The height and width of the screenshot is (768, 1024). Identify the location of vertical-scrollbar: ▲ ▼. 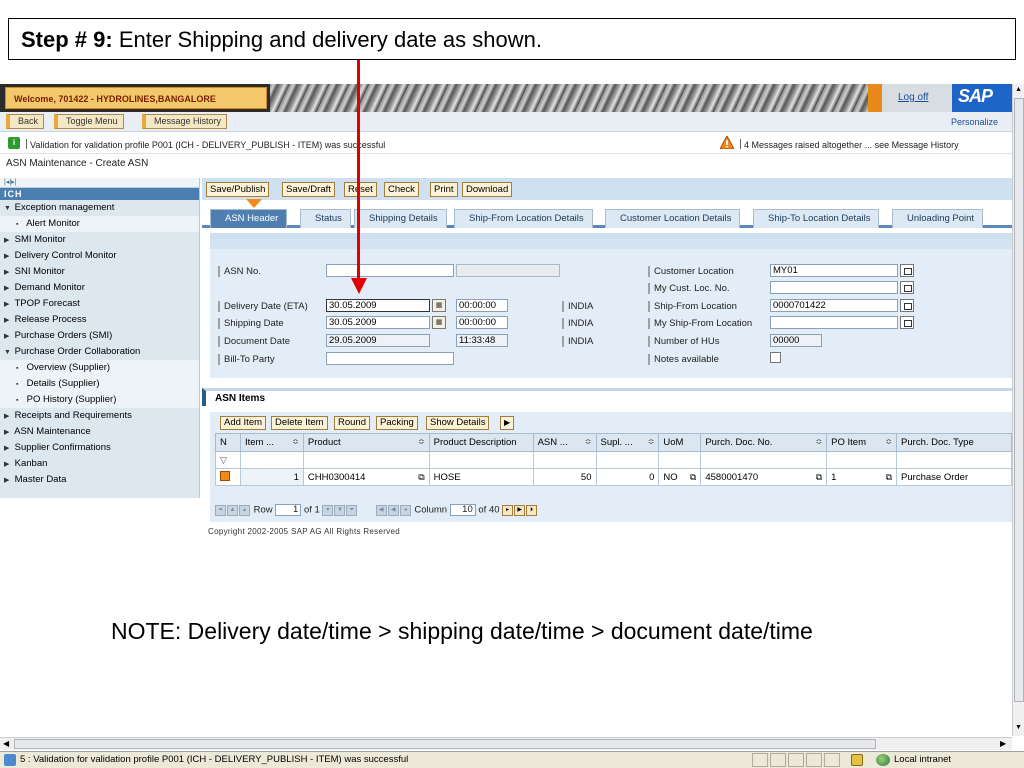
(1018, 410).